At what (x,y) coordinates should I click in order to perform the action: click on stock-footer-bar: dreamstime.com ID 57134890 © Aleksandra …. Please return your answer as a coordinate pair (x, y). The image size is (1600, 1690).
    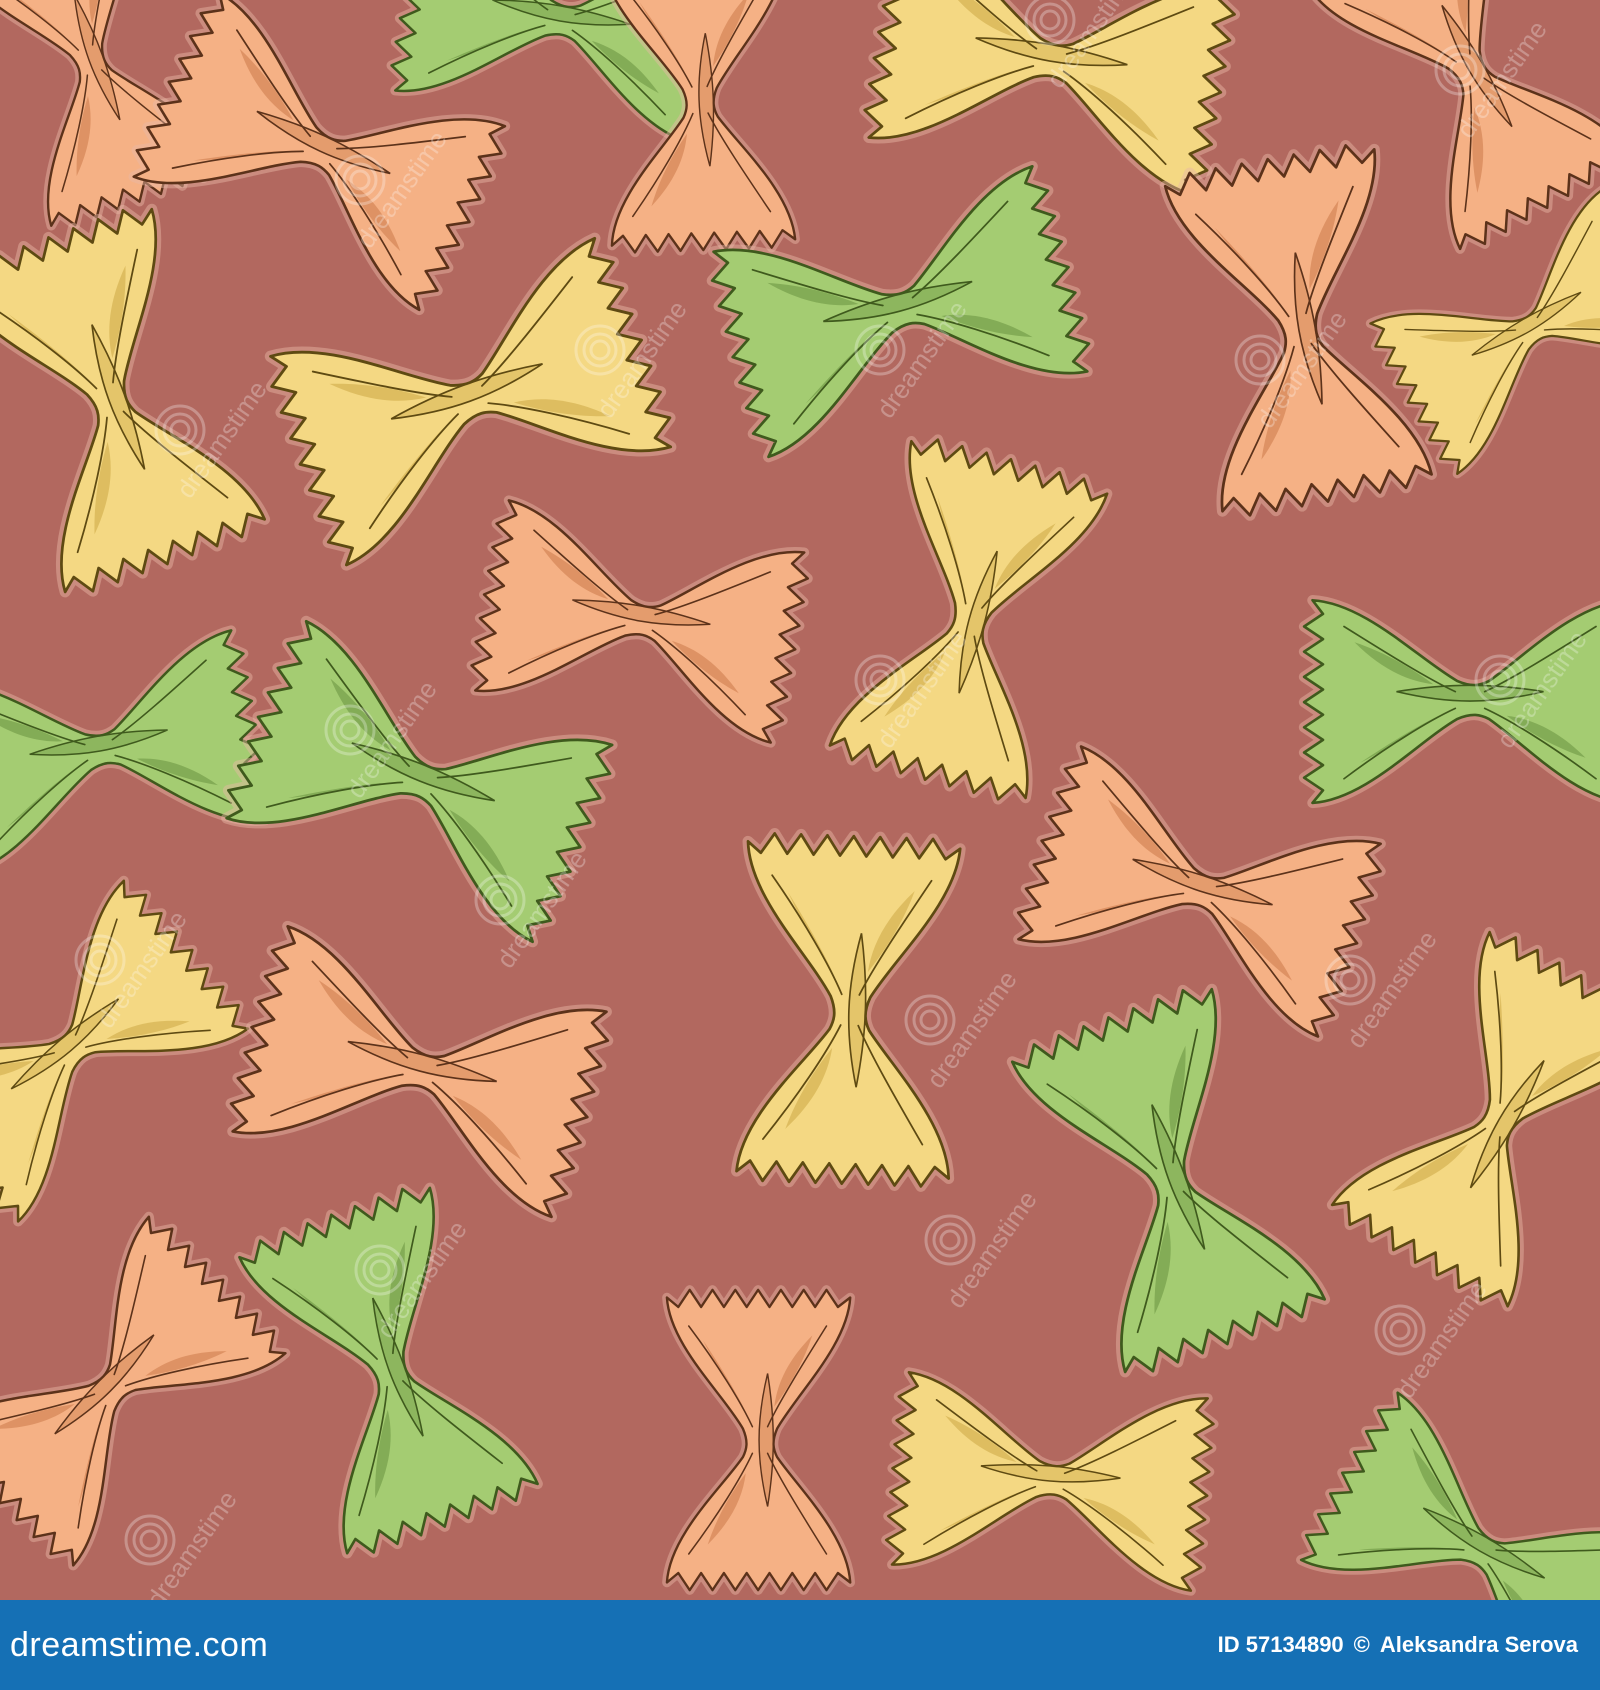
    Looking at the image, I should click on (800, 1645).